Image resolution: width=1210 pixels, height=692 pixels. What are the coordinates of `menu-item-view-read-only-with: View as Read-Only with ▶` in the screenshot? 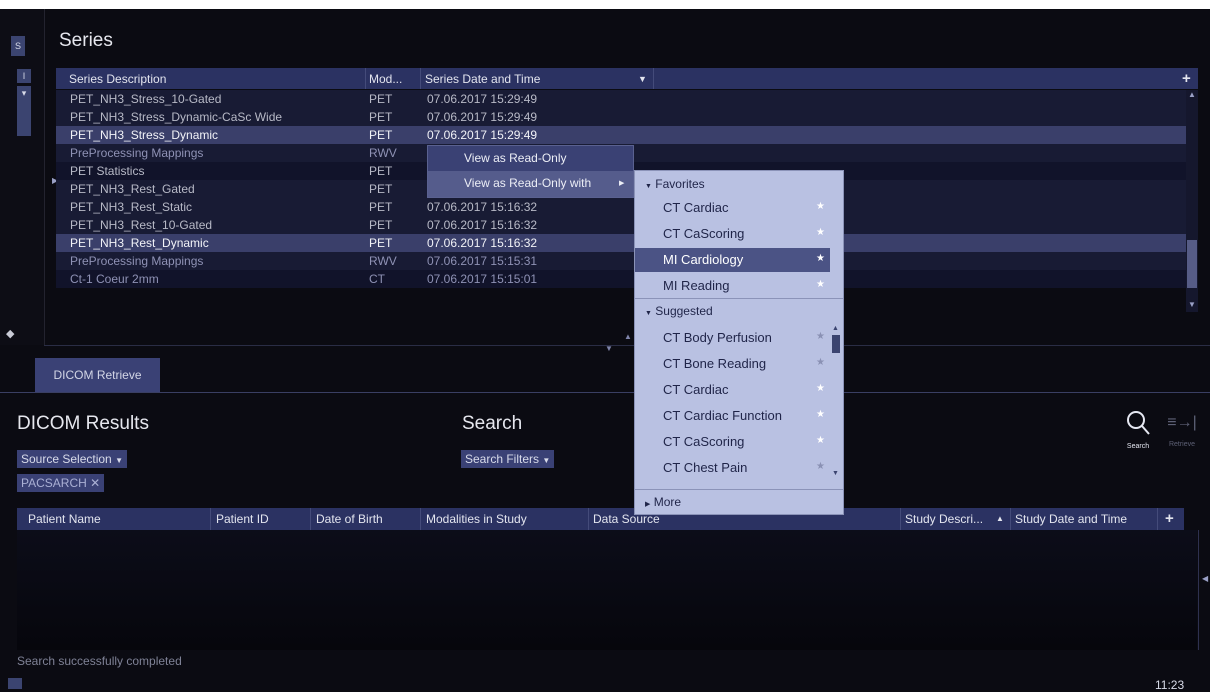 It's located at (530, 184).